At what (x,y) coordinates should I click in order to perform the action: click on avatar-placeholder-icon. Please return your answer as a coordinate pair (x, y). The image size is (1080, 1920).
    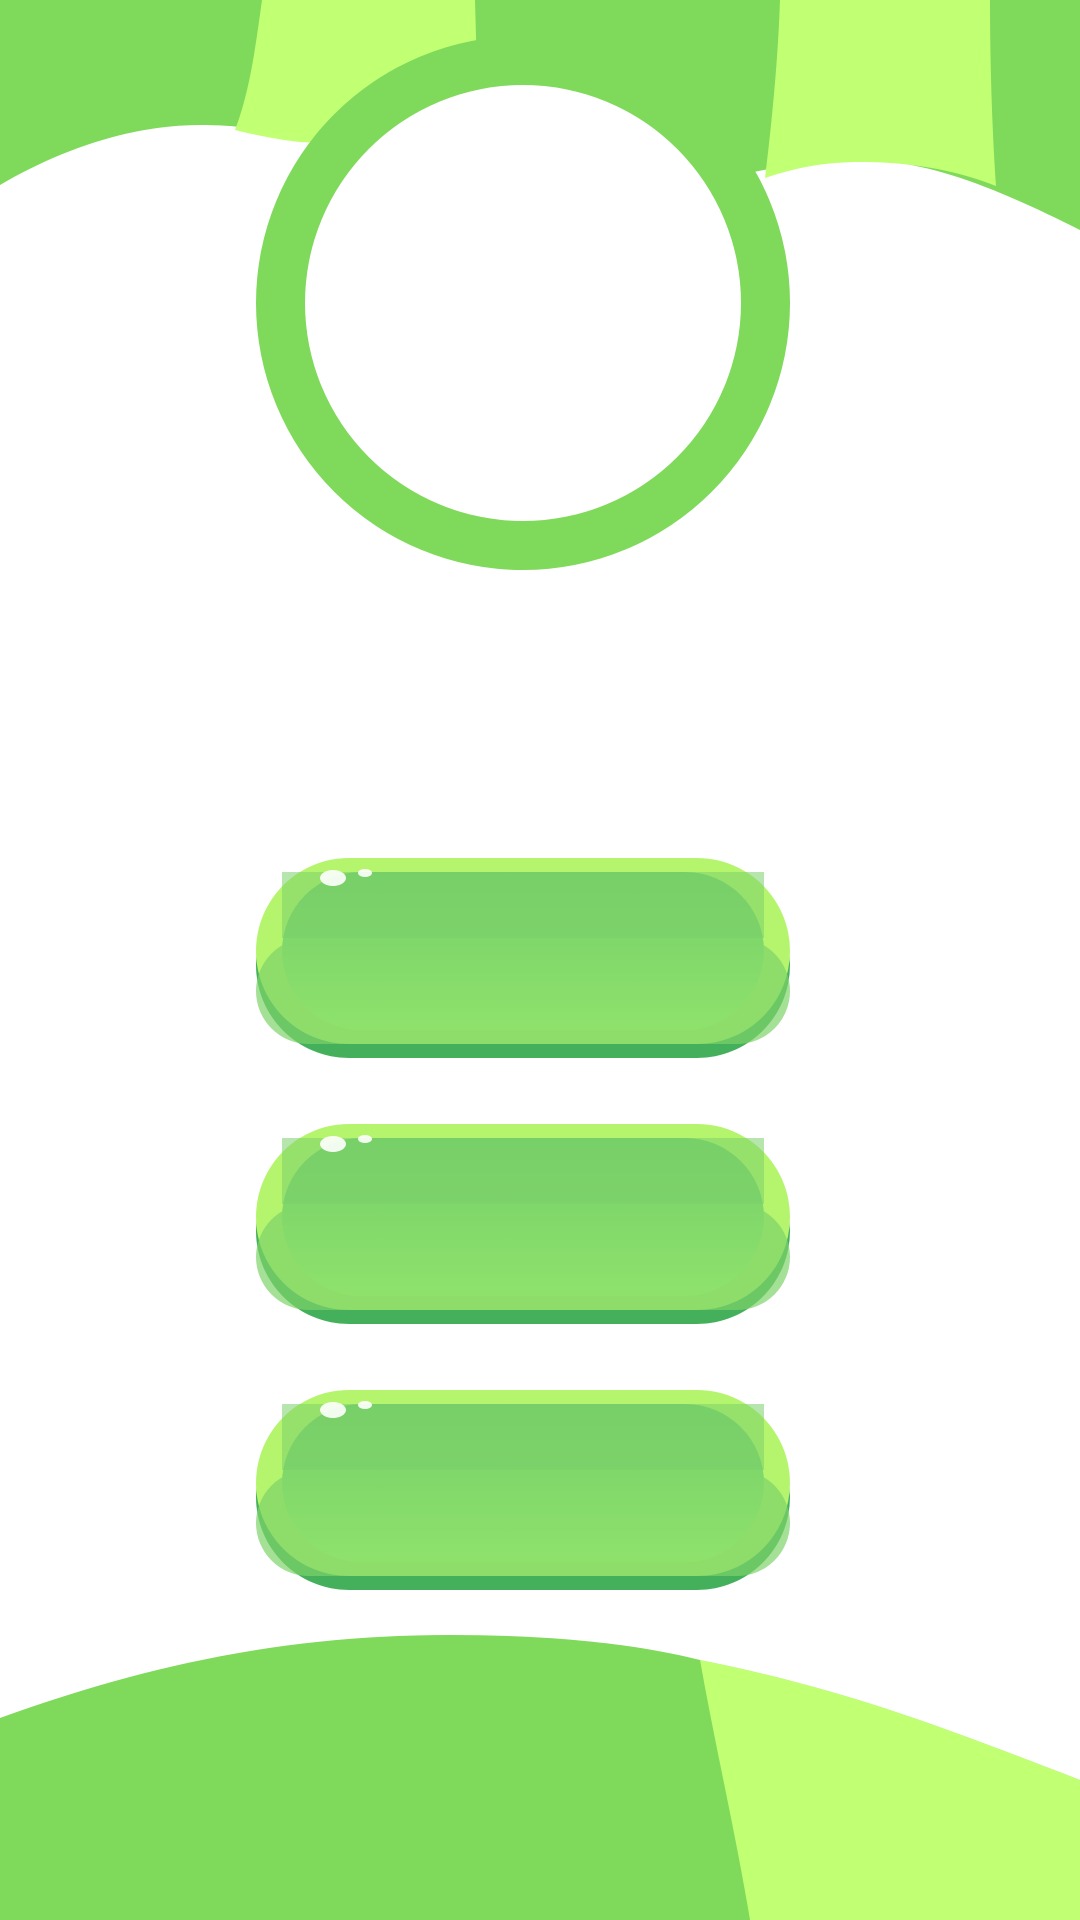
    Looking at the image, I should click on (523, 303).